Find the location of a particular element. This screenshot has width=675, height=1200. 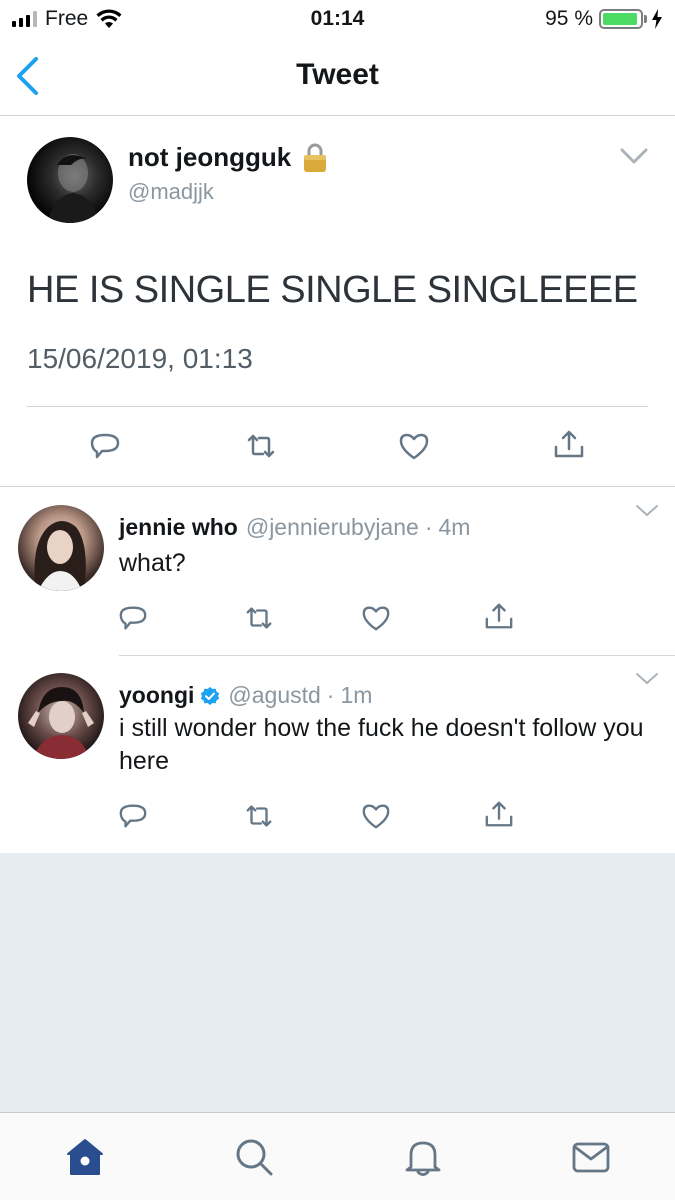

messages-icon is located at coordinates (591, 1157).